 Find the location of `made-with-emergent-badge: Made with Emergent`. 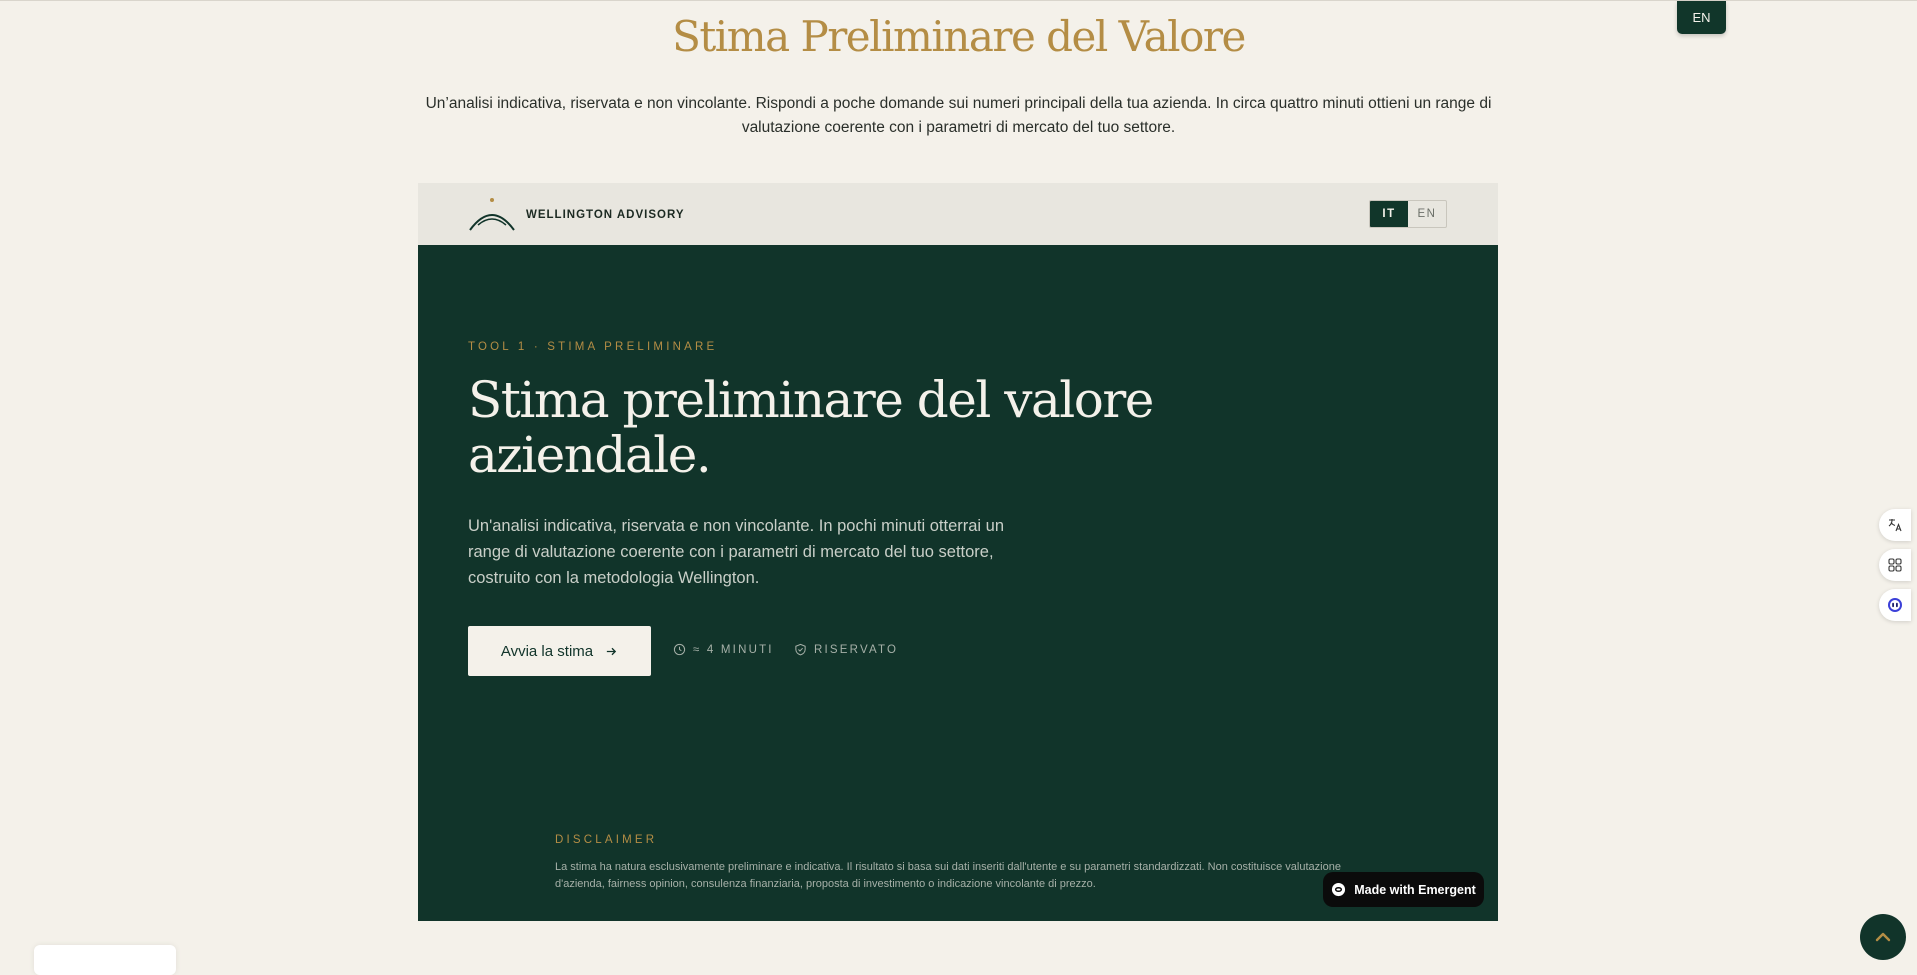

made-with-emergent-badge: Made with Emergent is located at coordinates (1403, 889).